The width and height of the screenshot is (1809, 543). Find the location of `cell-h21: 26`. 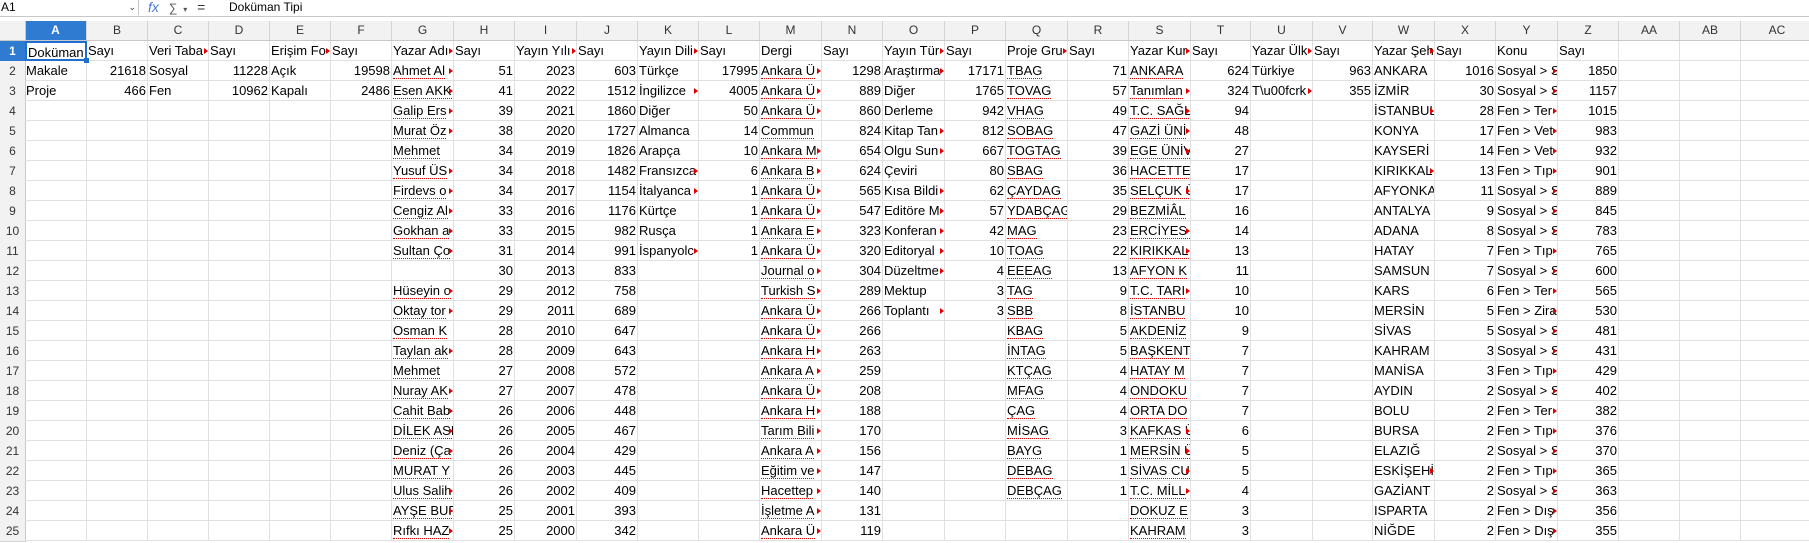

cell-h21: 26 is located at coordinates (484, 451).